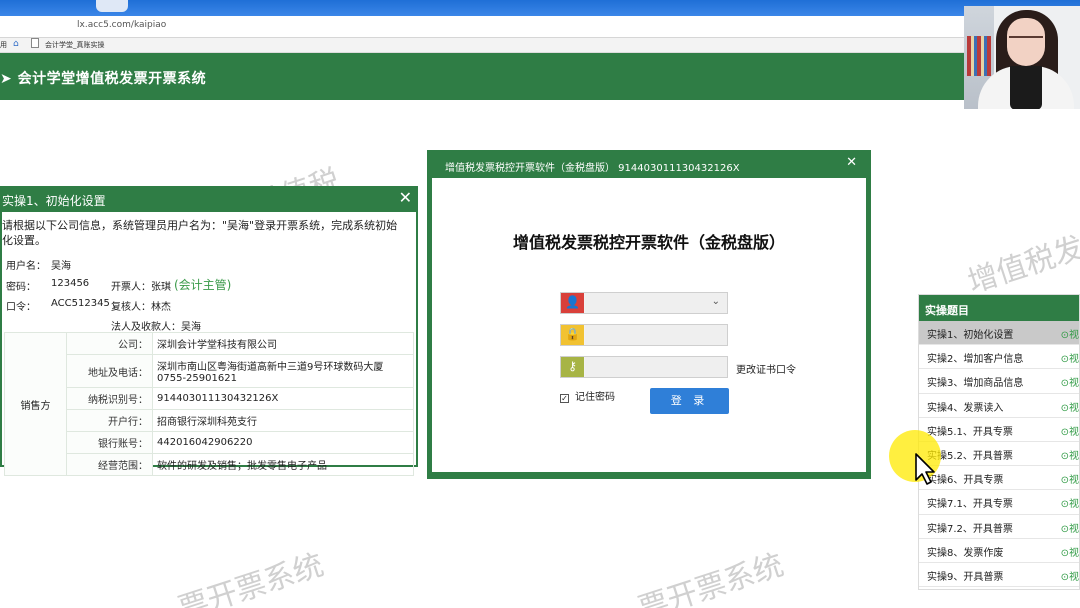  Describe the element at coordinates (540, 8) in the screenshot. I see `browser-title-bar` at that location.